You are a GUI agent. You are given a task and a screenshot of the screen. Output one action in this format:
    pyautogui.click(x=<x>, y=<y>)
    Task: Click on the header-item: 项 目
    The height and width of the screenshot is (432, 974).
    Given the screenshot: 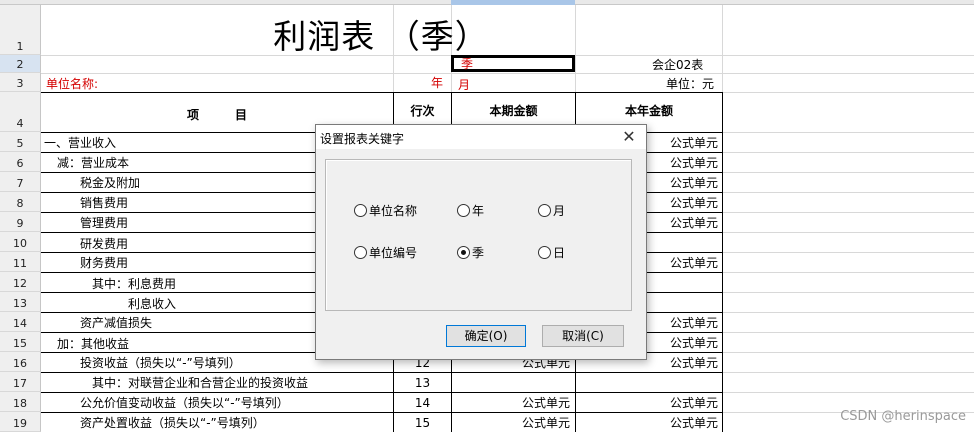 What is the action you would take?
    pyautogui.click(x=216, y=115)
    